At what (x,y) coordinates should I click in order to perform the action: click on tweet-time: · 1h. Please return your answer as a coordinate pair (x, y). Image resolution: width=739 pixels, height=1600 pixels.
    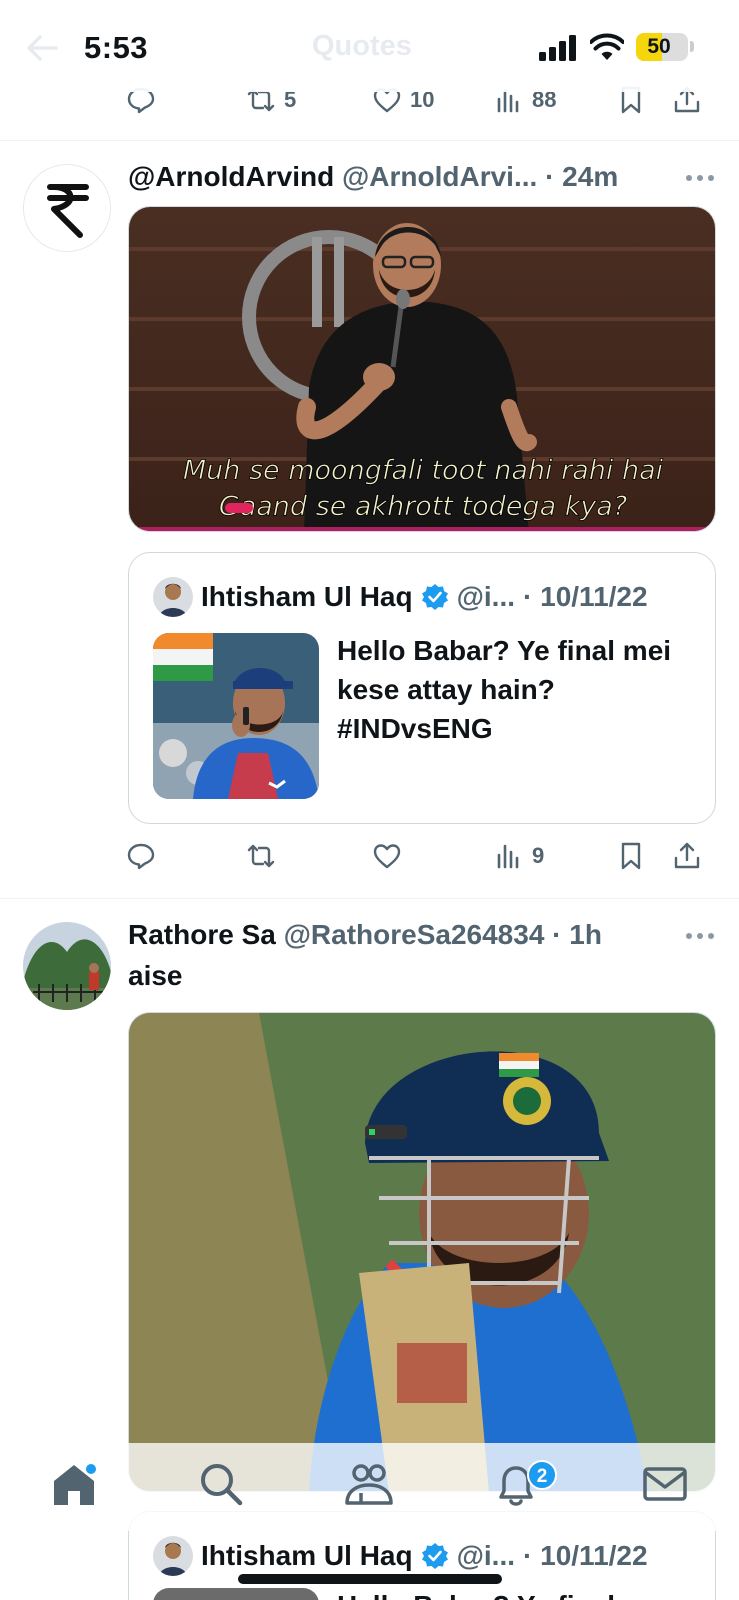
    Looking at the image, I should click on (577, 934).